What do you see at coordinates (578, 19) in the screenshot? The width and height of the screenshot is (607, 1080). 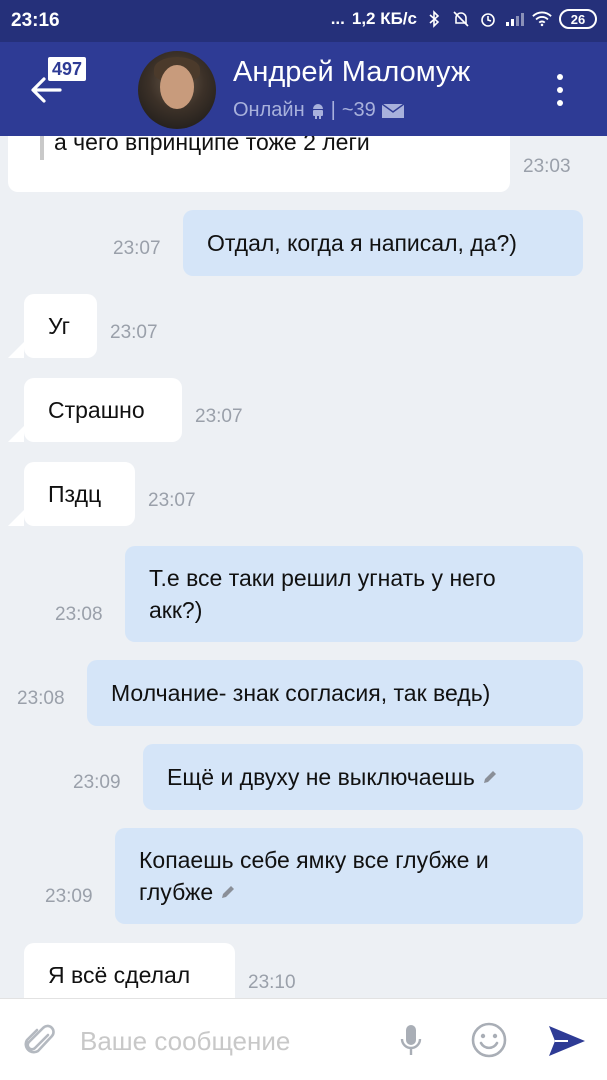 I see `battery-indicator: 26` at bounding box center [578, 19].